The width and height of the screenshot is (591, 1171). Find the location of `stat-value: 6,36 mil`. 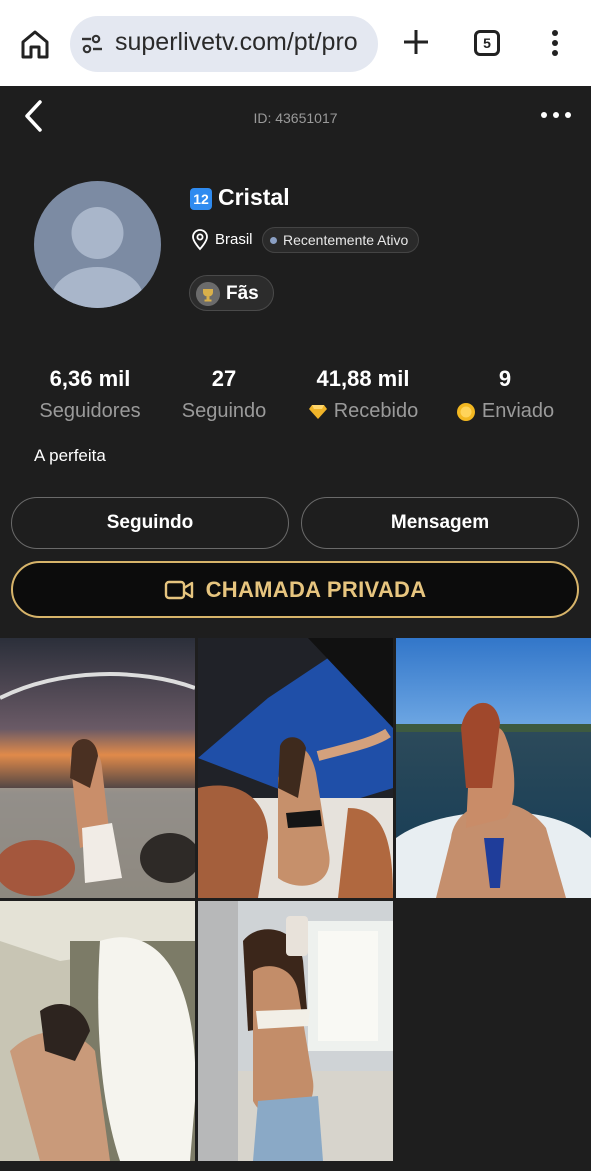

stat-value: 6,36 mil is located at coordinates (90, 378).